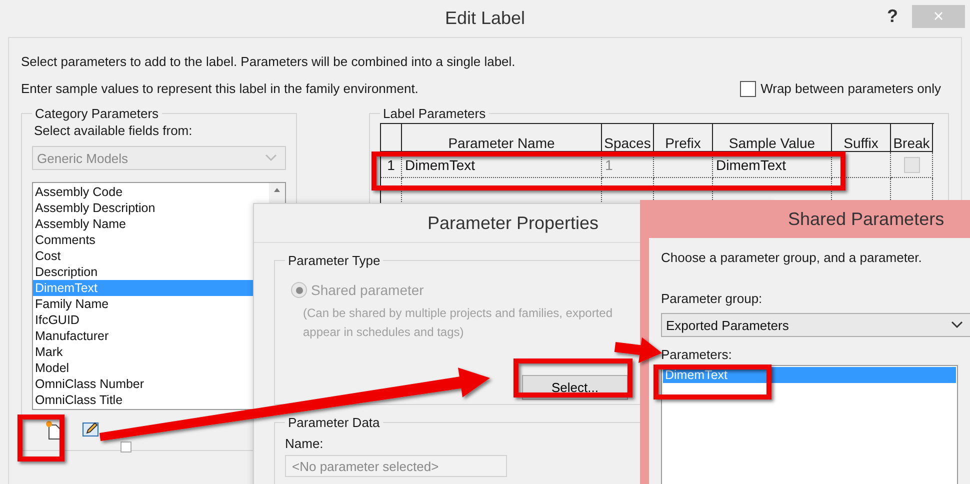 The height and width of the screenshot is (484, 970). I want to click on edit-icon, so click(91, 429).